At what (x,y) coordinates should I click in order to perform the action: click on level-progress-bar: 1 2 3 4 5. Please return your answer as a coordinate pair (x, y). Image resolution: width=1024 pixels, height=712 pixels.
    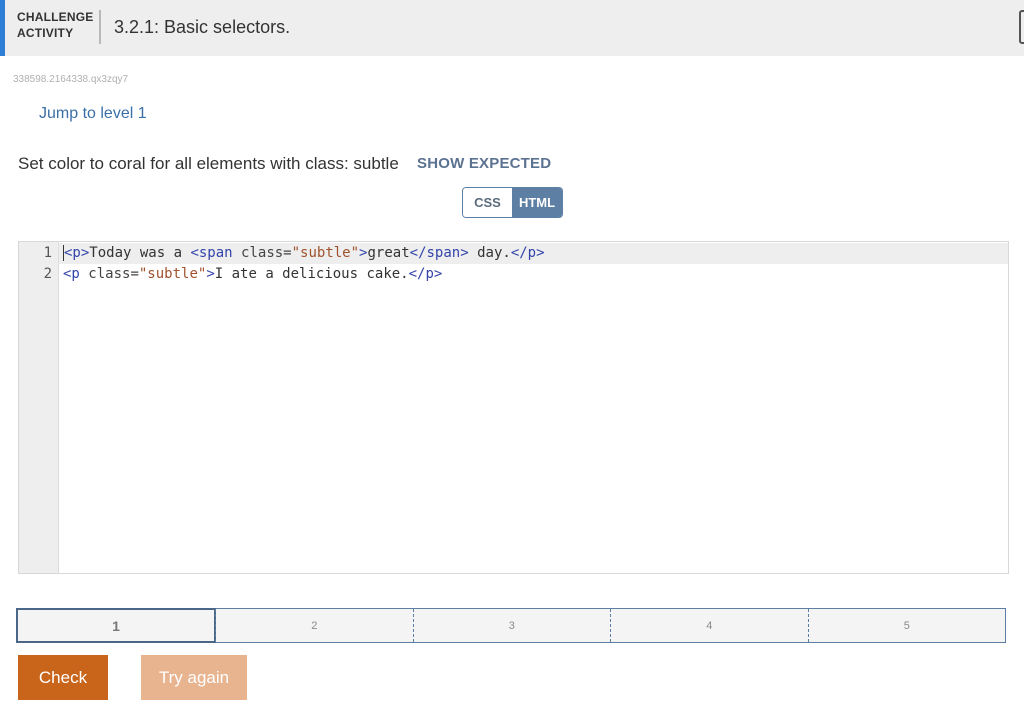
    Looking at the image, I should click on (511, 625).